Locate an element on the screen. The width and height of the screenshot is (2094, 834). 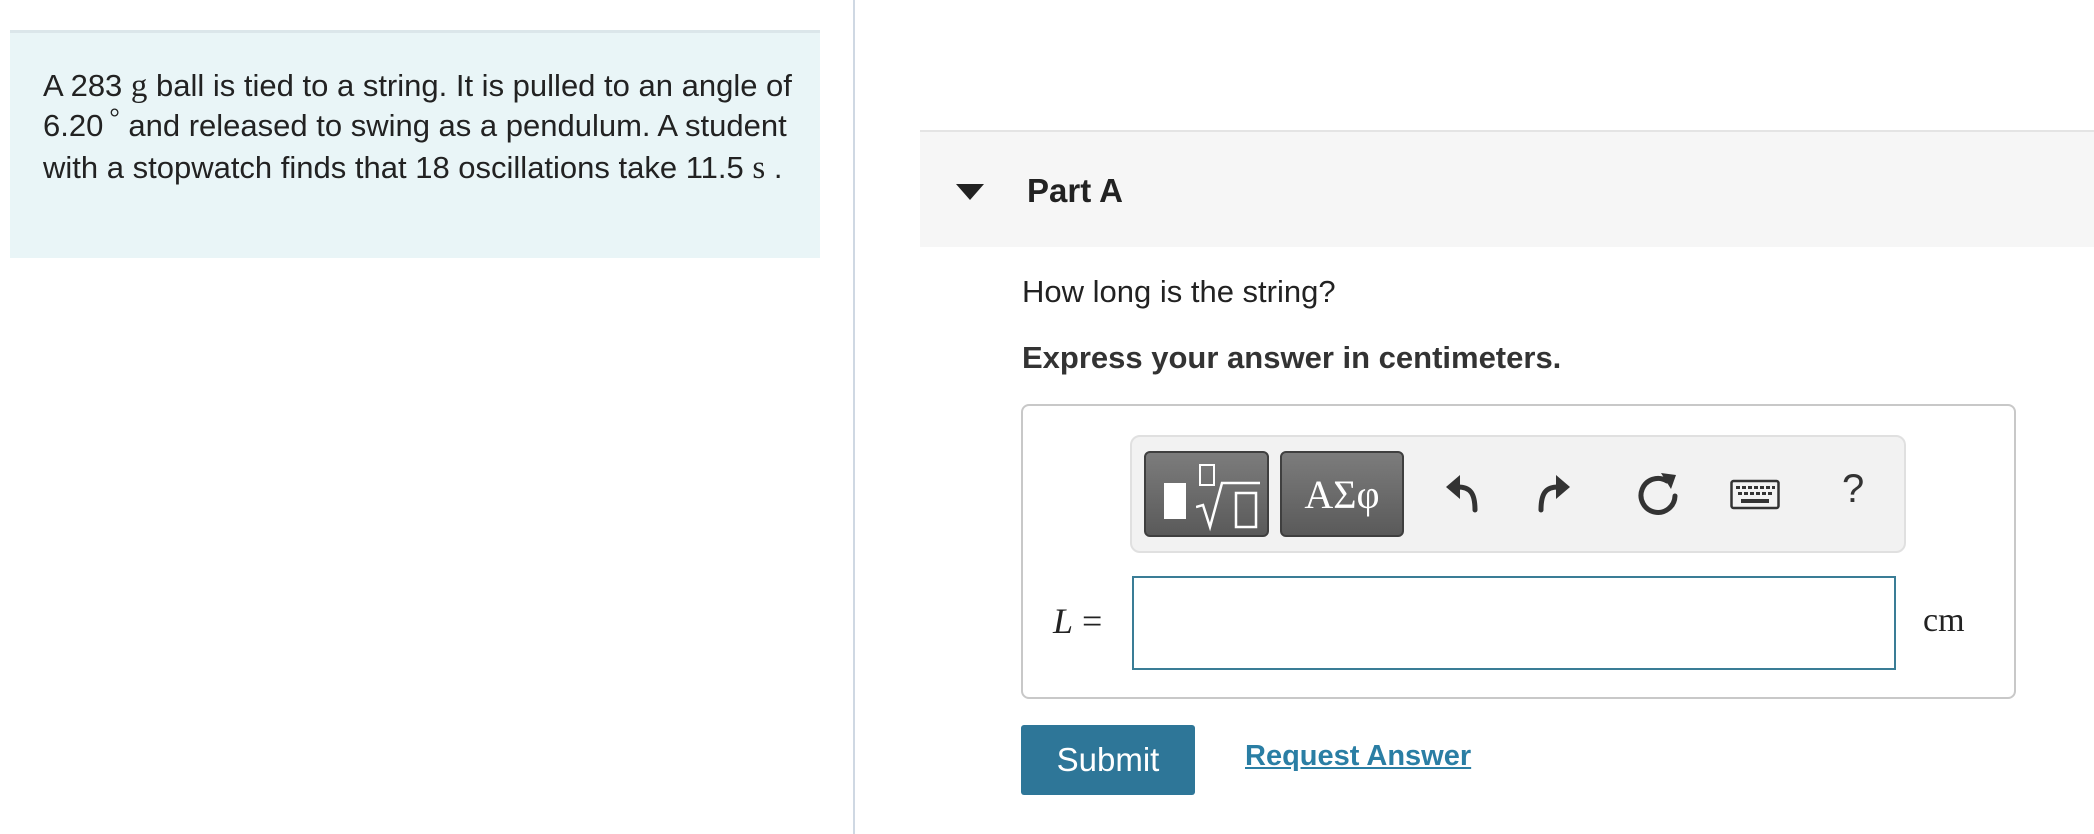
variable-symbol: L is located at coordinates (1063, 621).